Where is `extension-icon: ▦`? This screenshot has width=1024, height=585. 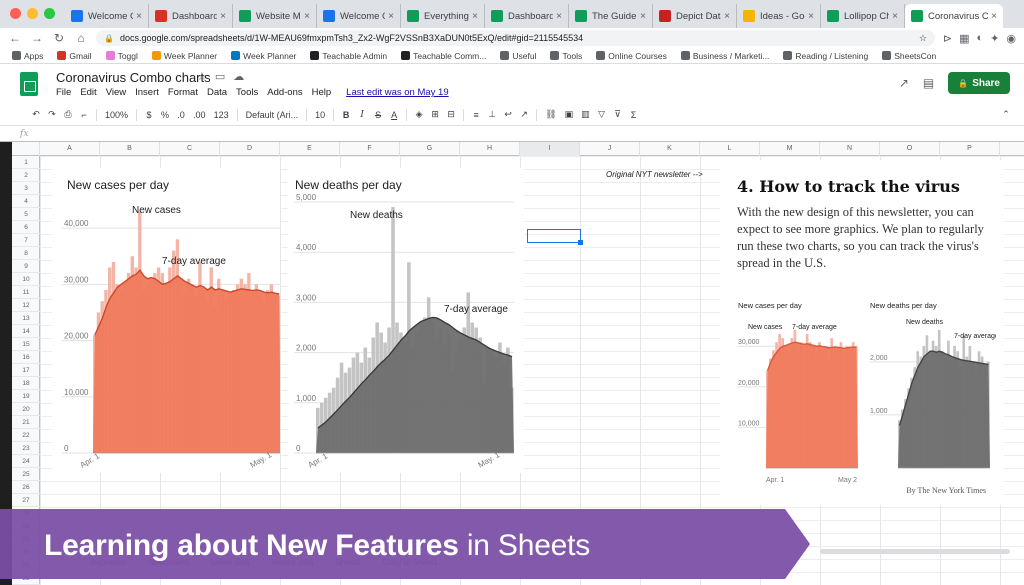 extension-icon: ▦ is located at coordinates (964, 38).